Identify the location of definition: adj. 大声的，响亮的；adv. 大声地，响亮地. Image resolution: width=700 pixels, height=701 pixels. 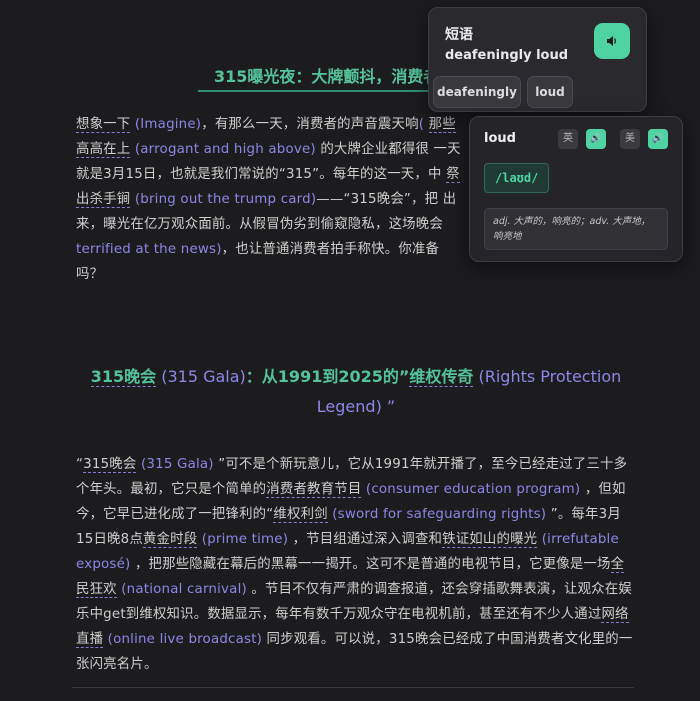
(576, 229).